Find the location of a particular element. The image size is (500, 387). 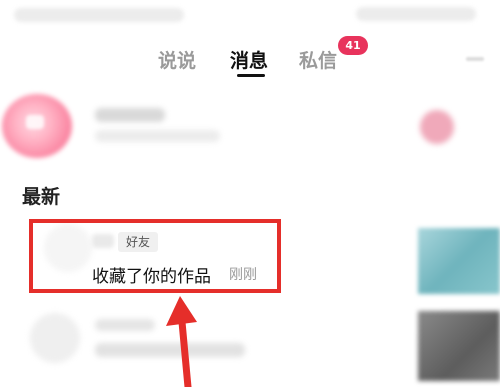

annotation-arrow-icon is located at coordinates (181, 341).